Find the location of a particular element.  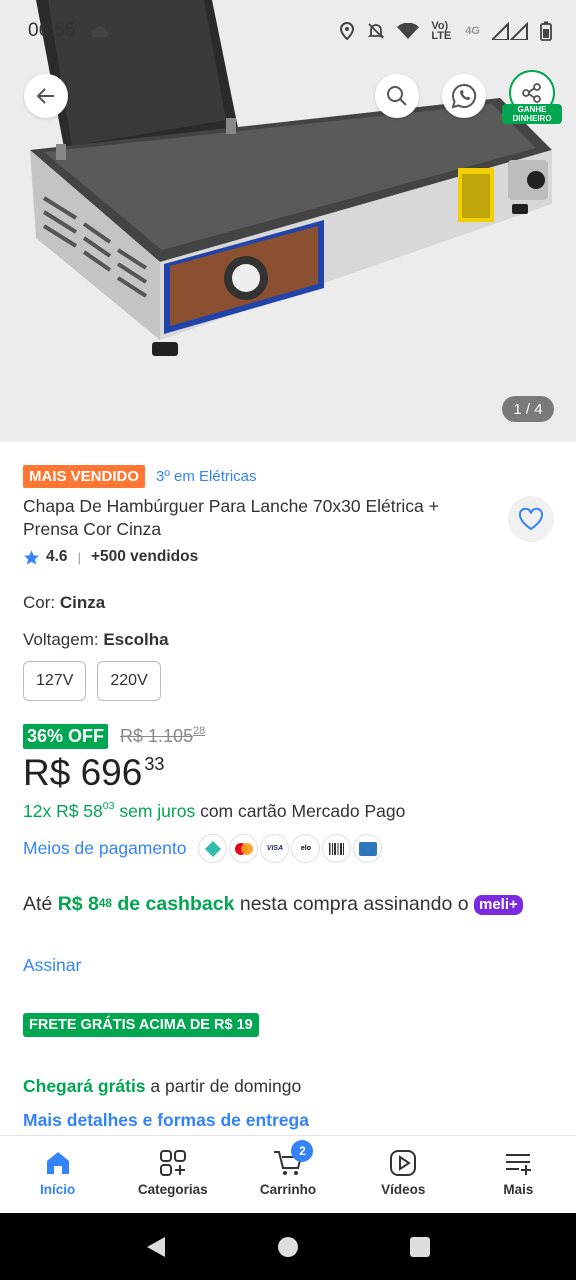

earn-money-tag: GANHE DINHEIRO is located at coordinates (532, 114).